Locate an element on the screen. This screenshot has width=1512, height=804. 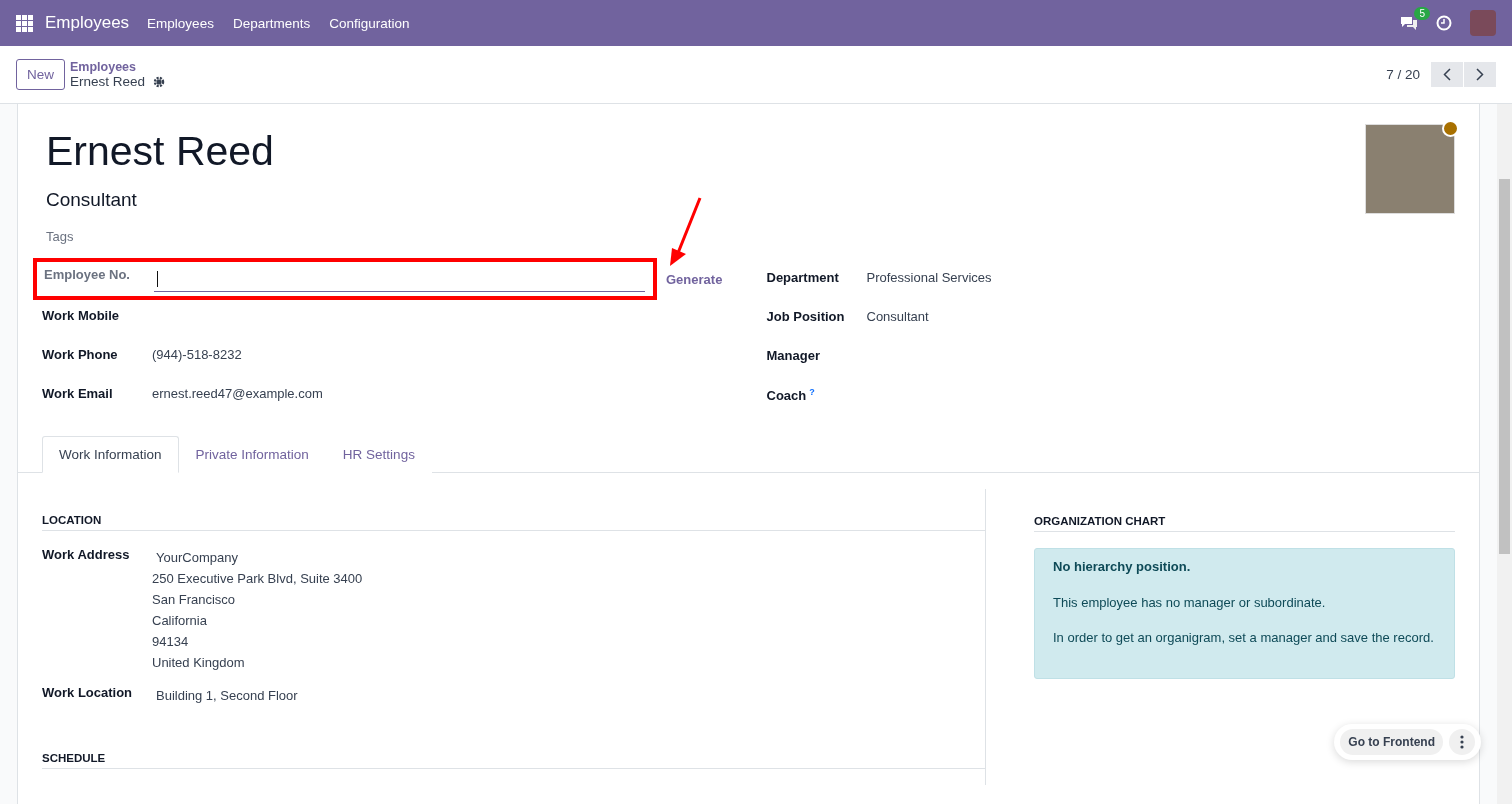
field-label: Job Position is located at coordinates (806, 316).